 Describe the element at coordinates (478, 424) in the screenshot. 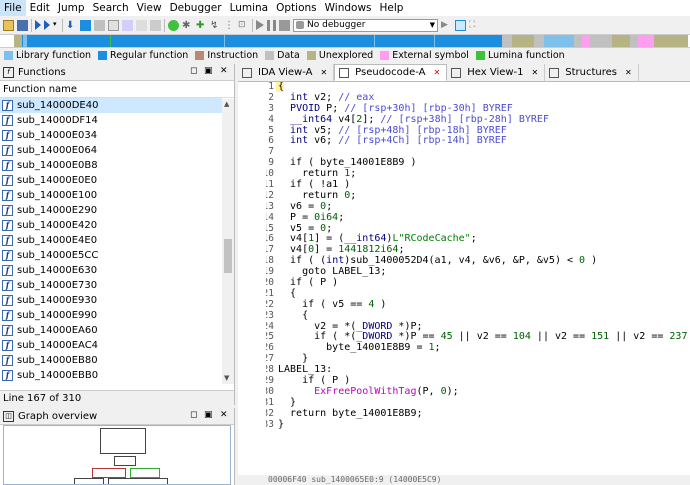

I see `code-line: 33}` at that location.